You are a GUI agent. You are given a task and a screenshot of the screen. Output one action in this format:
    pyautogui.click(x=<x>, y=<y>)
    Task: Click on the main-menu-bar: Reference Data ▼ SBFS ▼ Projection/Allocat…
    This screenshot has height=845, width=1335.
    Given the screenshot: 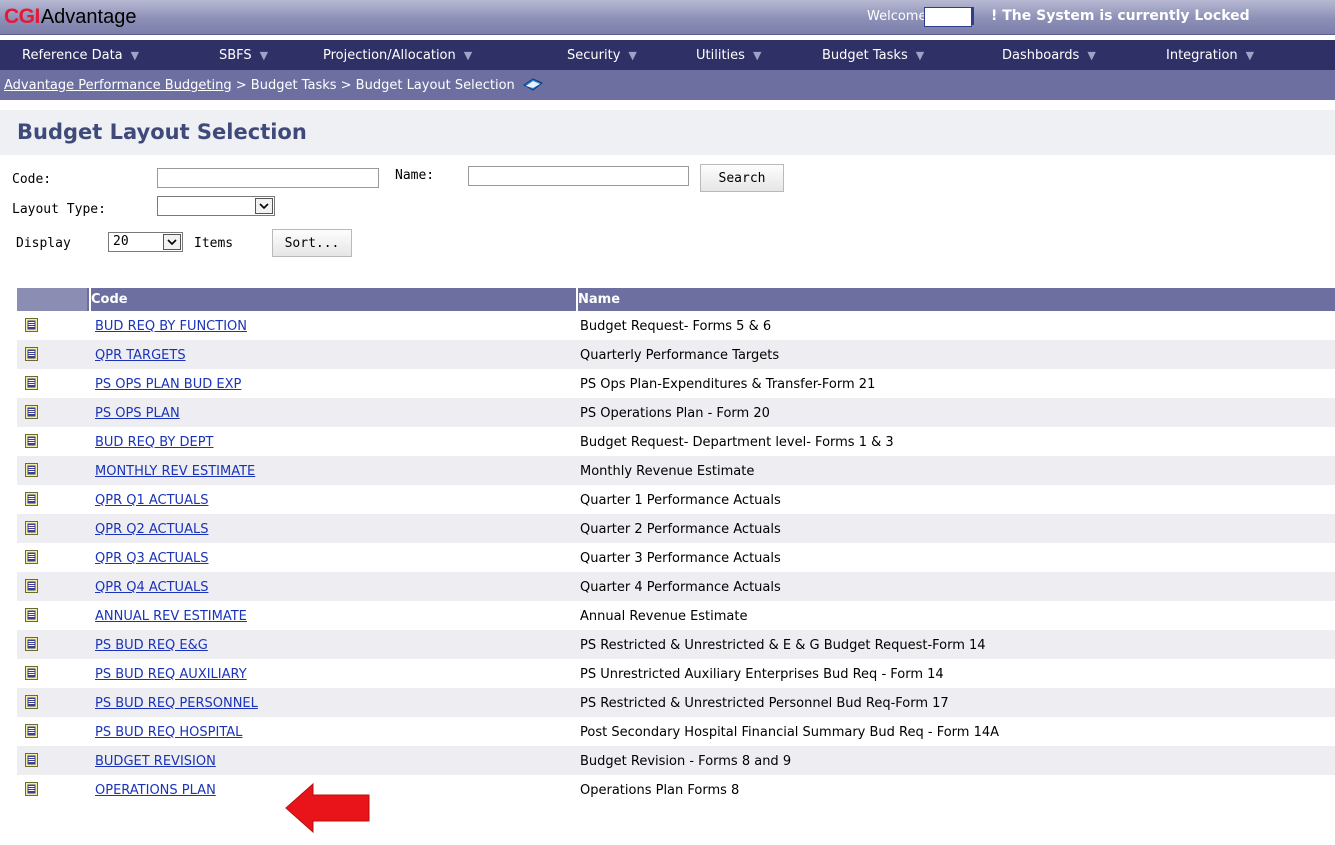 What is the action you would take?
    pyautogui.click(x=667, y=55)
    